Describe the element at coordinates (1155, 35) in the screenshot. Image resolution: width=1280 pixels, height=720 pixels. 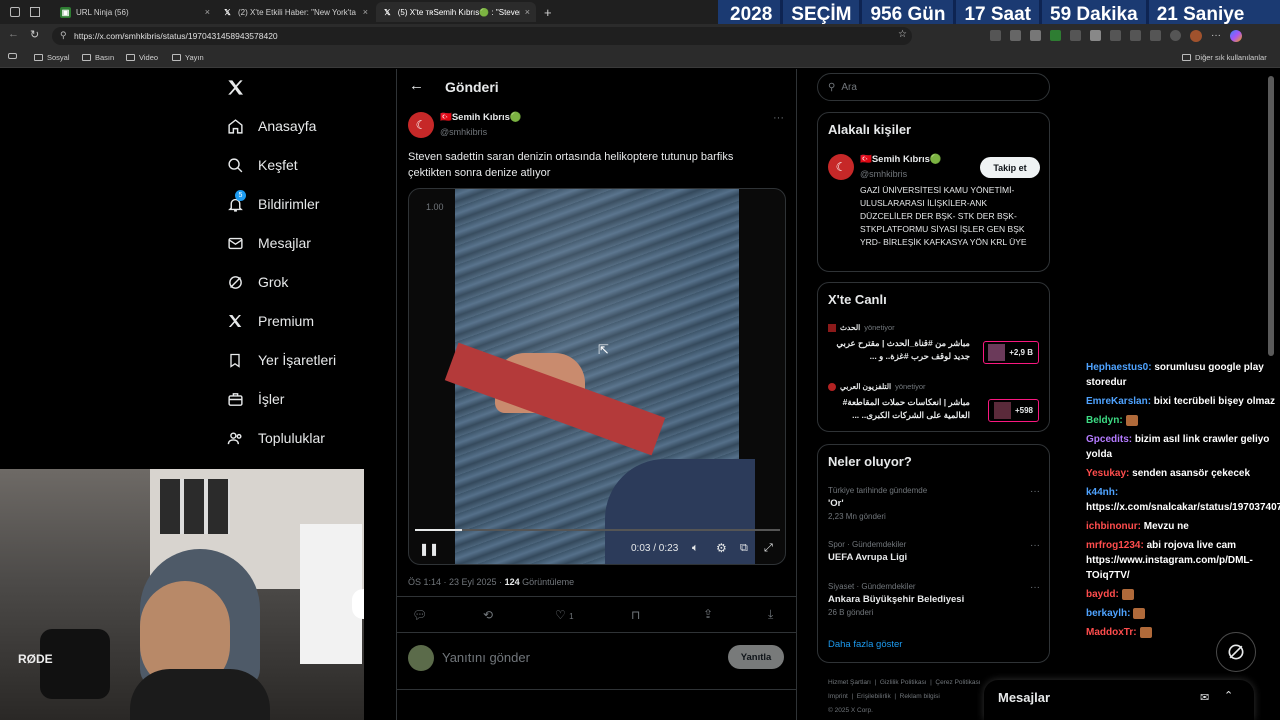
I see `collections-icon` at that location.